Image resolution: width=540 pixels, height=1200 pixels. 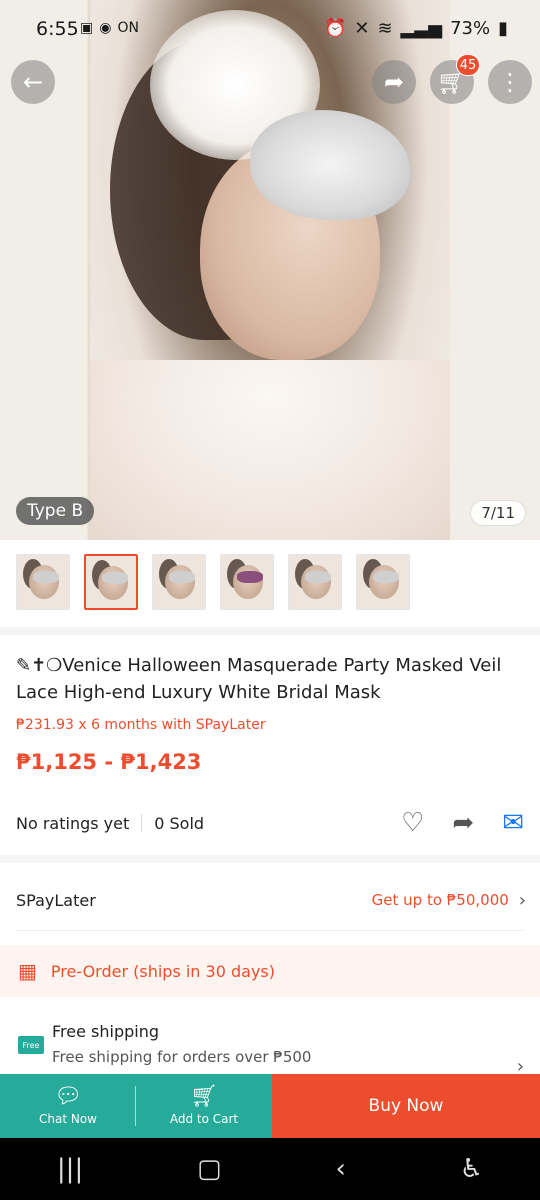 I want to click on bottom-action-bar: 💬︎ Chat Now 🛒︎ Add to Cart Buy Now, so click(x=270, y=1106).